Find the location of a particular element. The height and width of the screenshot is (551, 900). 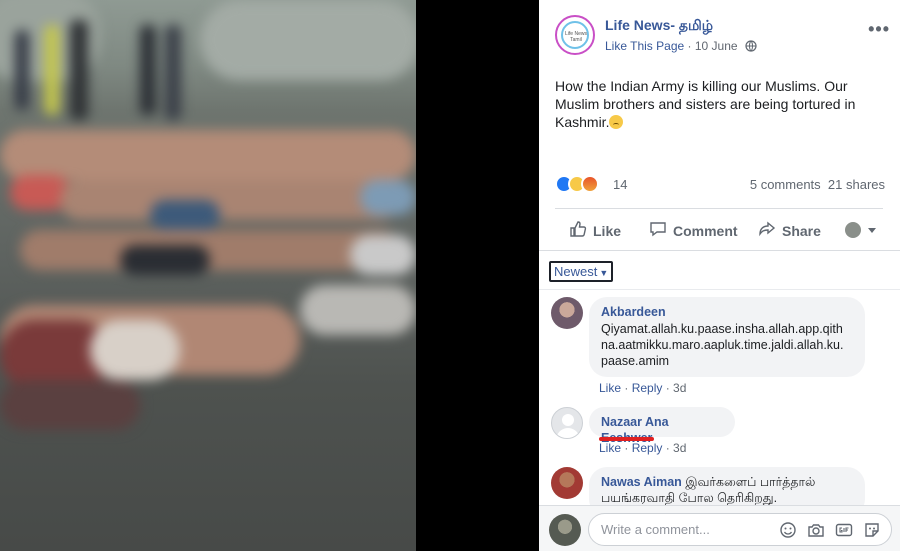

comment-sort-dropdown: Newest ▼ is located at coordinates (581, 271).